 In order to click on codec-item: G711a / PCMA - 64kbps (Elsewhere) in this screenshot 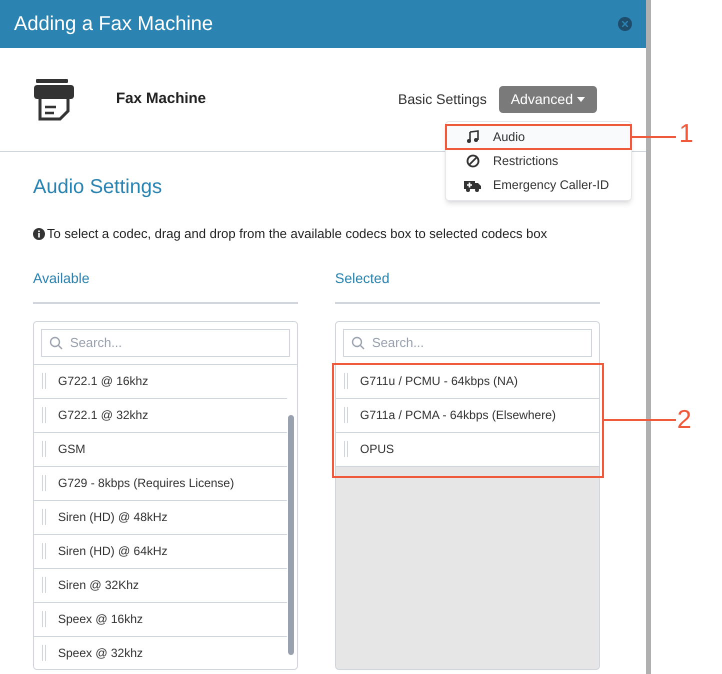, I will do `click(467, 415)`.